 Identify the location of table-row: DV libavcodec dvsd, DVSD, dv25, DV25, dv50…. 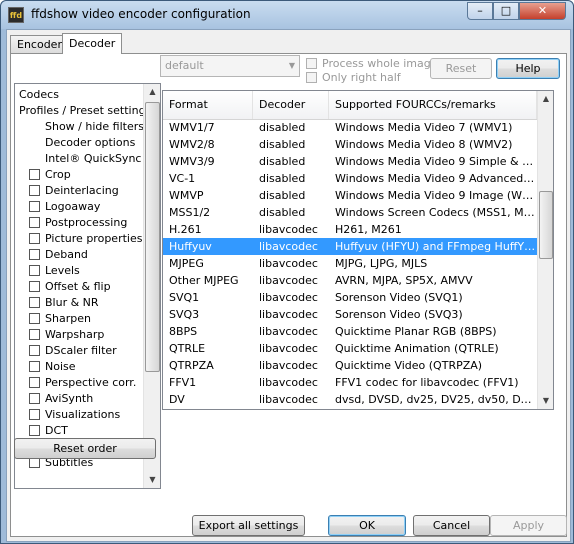
(350, 399).